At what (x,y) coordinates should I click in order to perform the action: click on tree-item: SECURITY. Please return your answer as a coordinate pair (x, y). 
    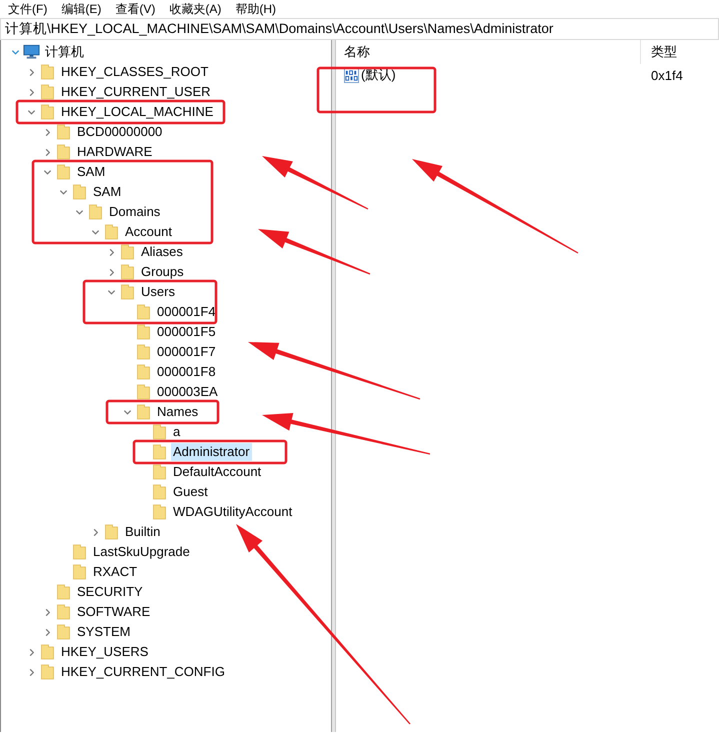
    Looking at the image, I should click on (110, 592).